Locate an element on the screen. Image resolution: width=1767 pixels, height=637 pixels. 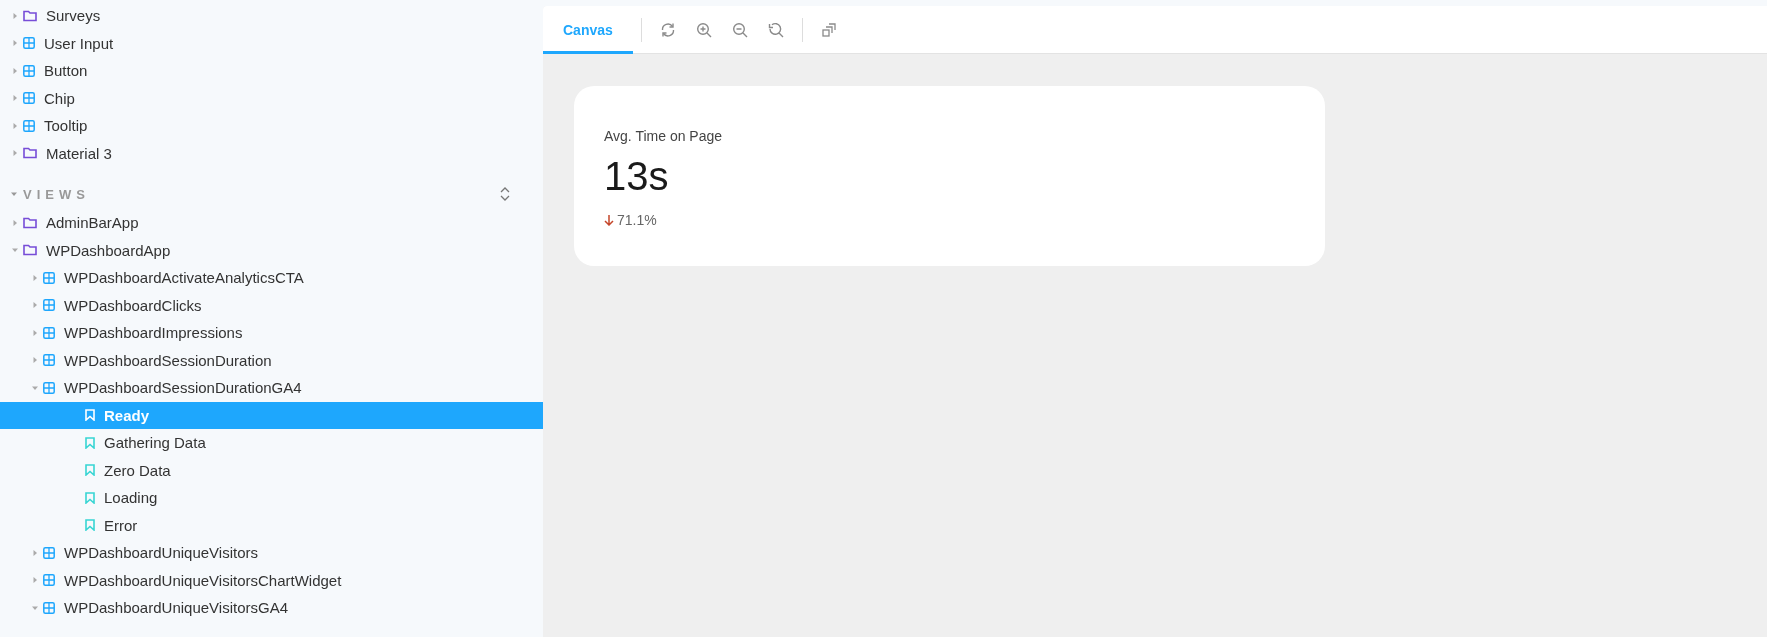
caret-icon is located at coordinates (14, 194).